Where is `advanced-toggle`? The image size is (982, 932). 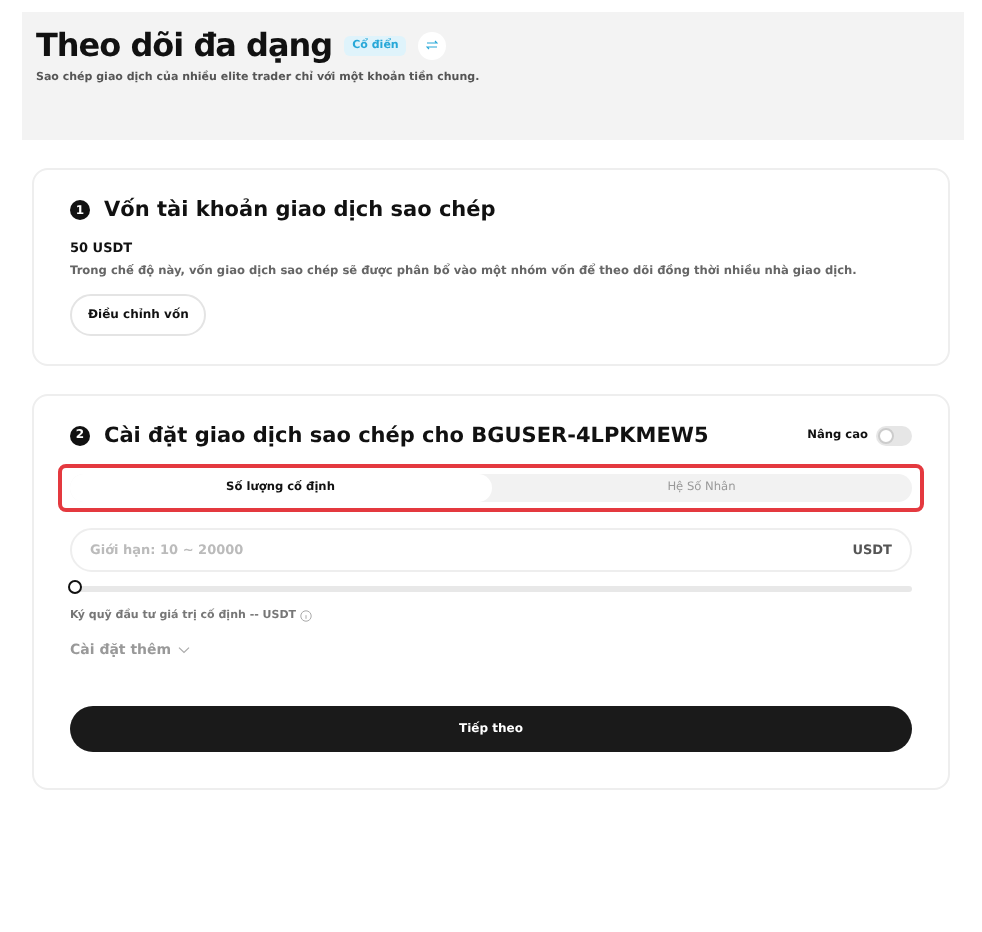
advanced-toggle is located at coordinates (894, 435).